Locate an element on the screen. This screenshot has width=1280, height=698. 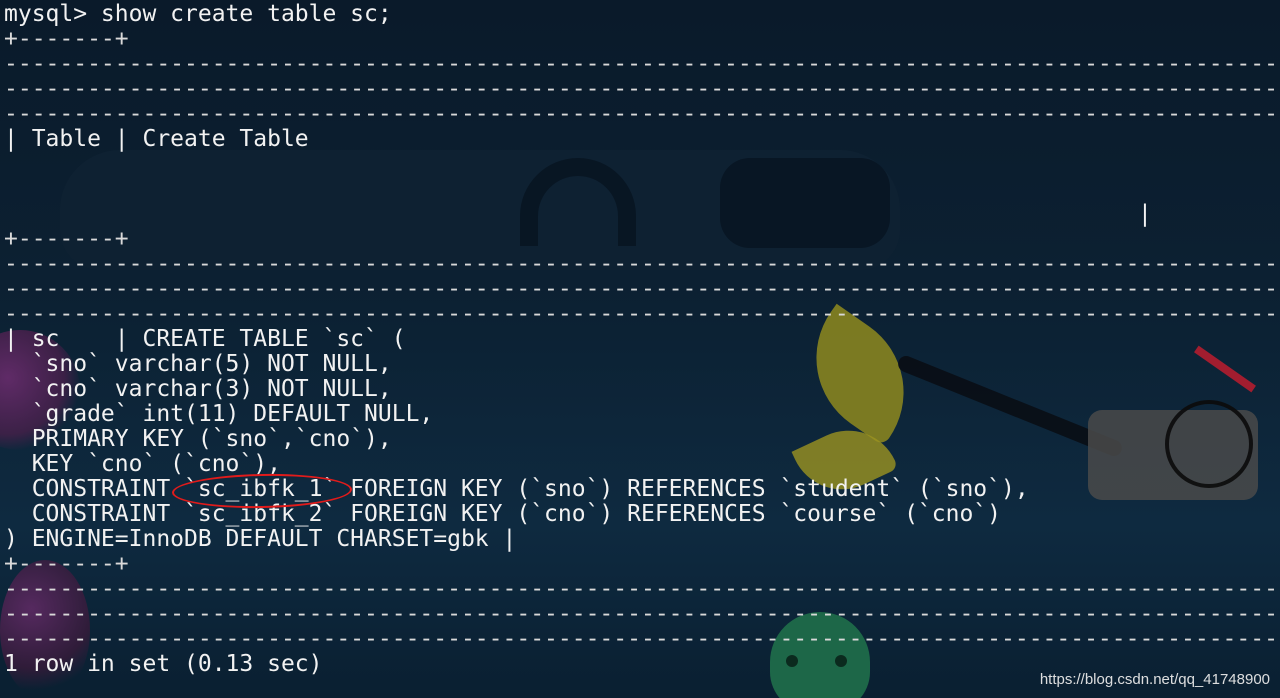
table-data-line: `grade` int(11) DEFAULT NULL, is located at coordinates (219, 414).